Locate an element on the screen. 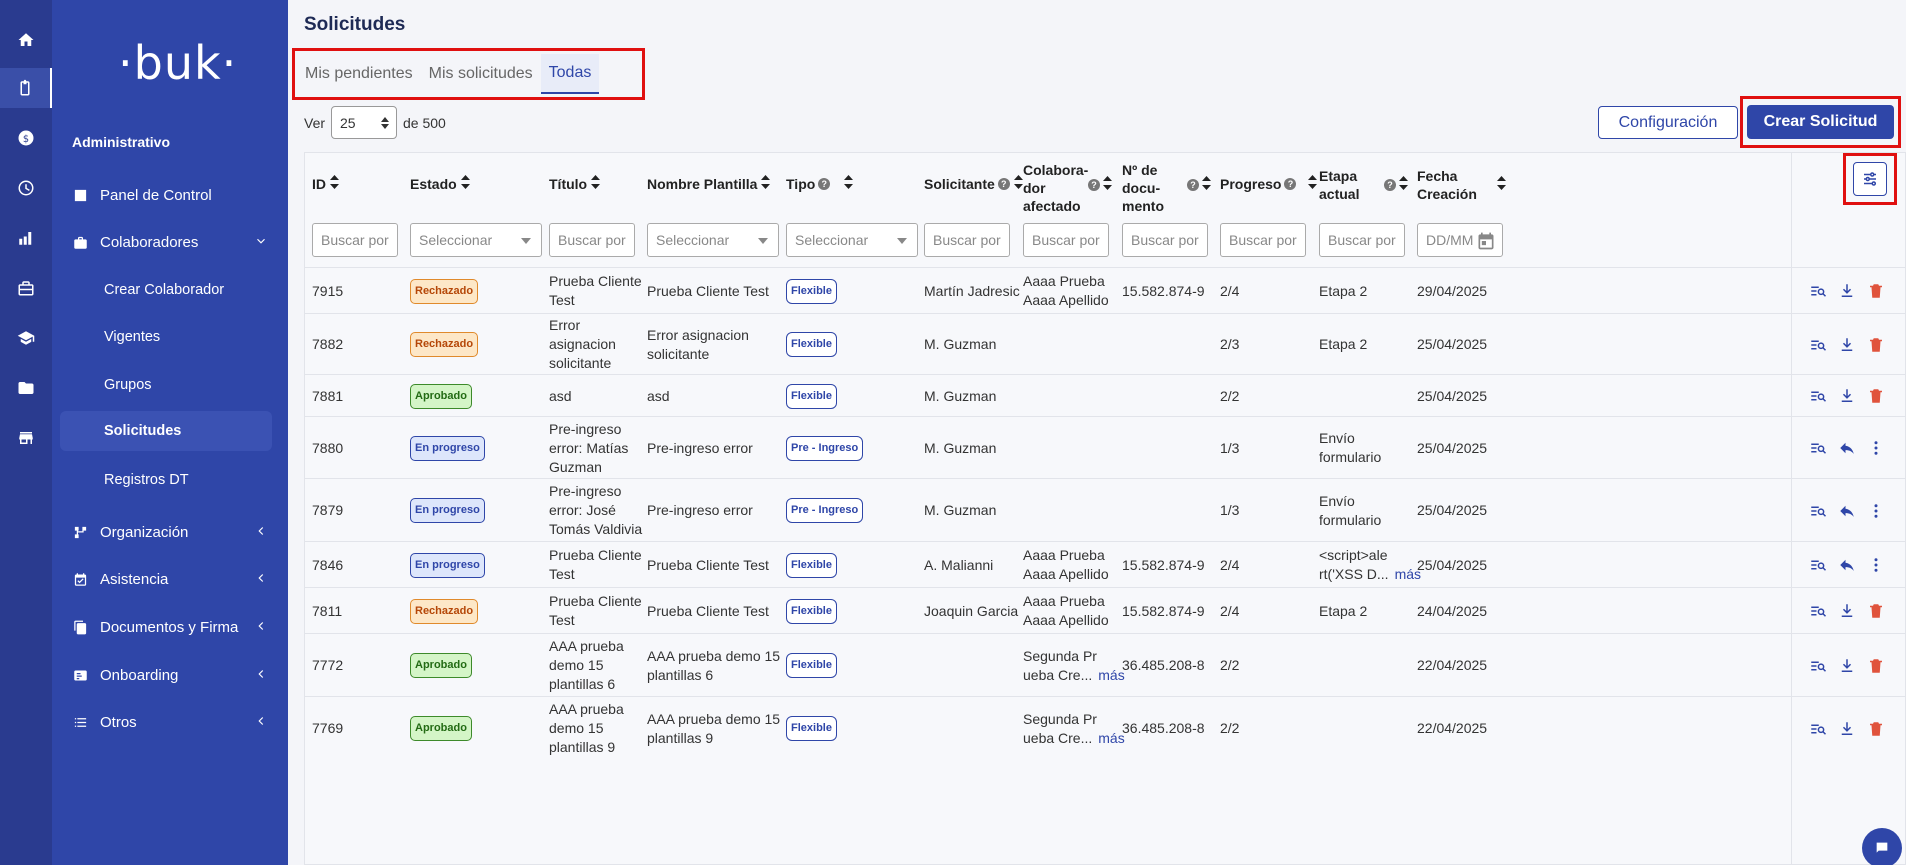 This screenshot has width=1906, height=865. configuracion-button: Configuración is located at coordinates (1668, 122).